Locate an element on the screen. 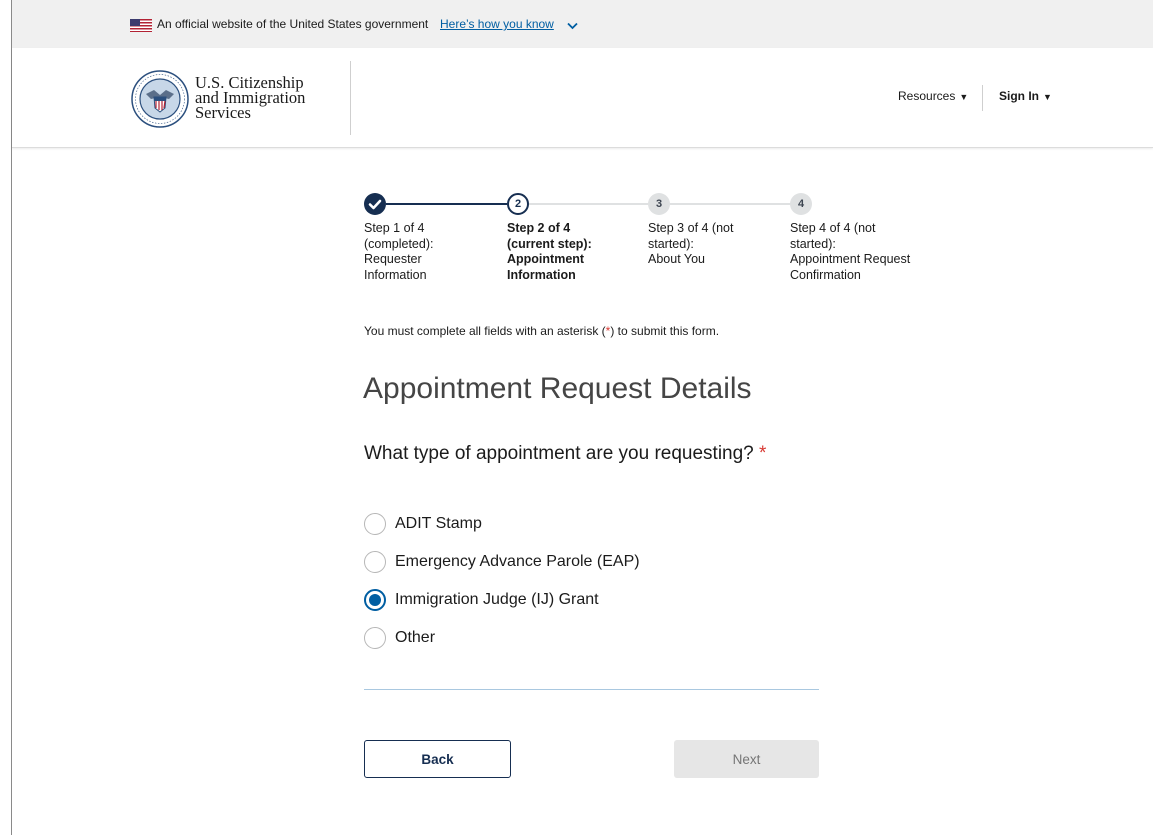  chevron-down-icon is located at coordinates (572, 26).